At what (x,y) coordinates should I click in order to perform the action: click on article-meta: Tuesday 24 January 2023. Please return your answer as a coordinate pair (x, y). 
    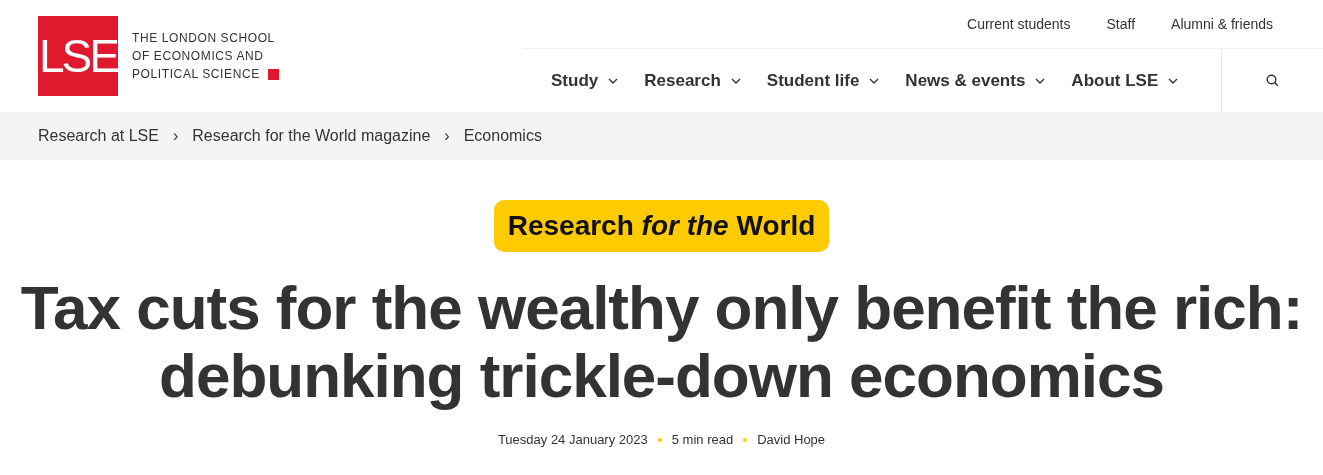
    Looking at the image, I should click on (572, 439).